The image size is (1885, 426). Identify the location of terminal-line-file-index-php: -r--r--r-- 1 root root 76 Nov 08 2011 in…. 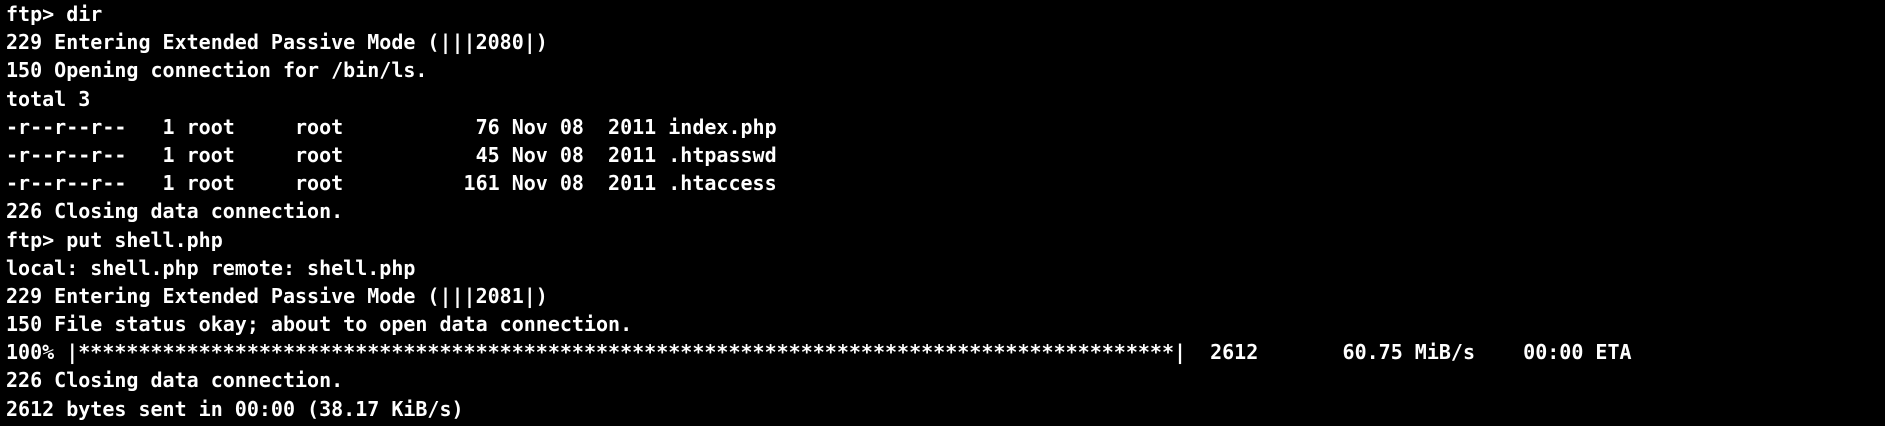
(391, 126).